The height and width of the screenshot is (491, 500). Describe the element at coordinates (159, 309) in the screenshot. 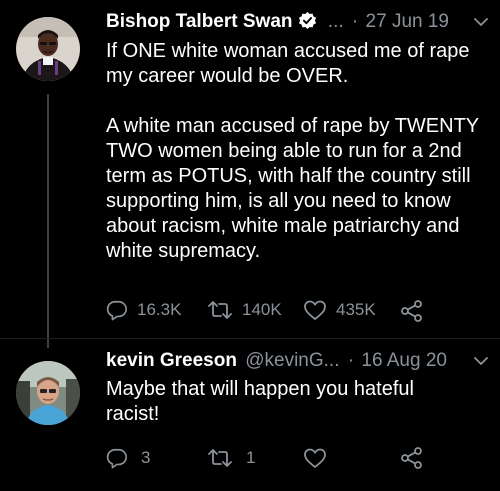

I see `reply-count: 16.3K` at that location.